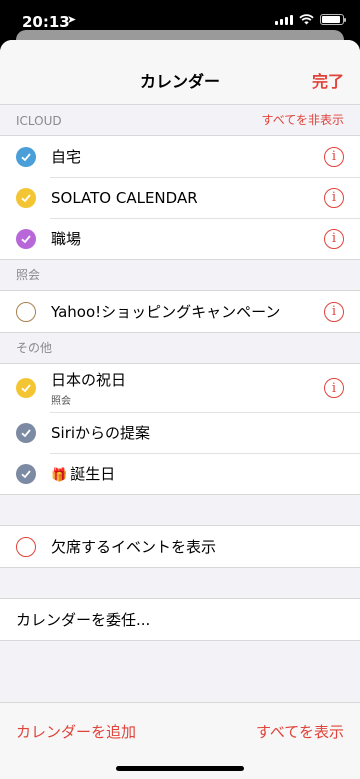 Image resolution: width=360 pixels, height=779 pixels. I want to click on section-label-shared: 照会, so click(28, 275).